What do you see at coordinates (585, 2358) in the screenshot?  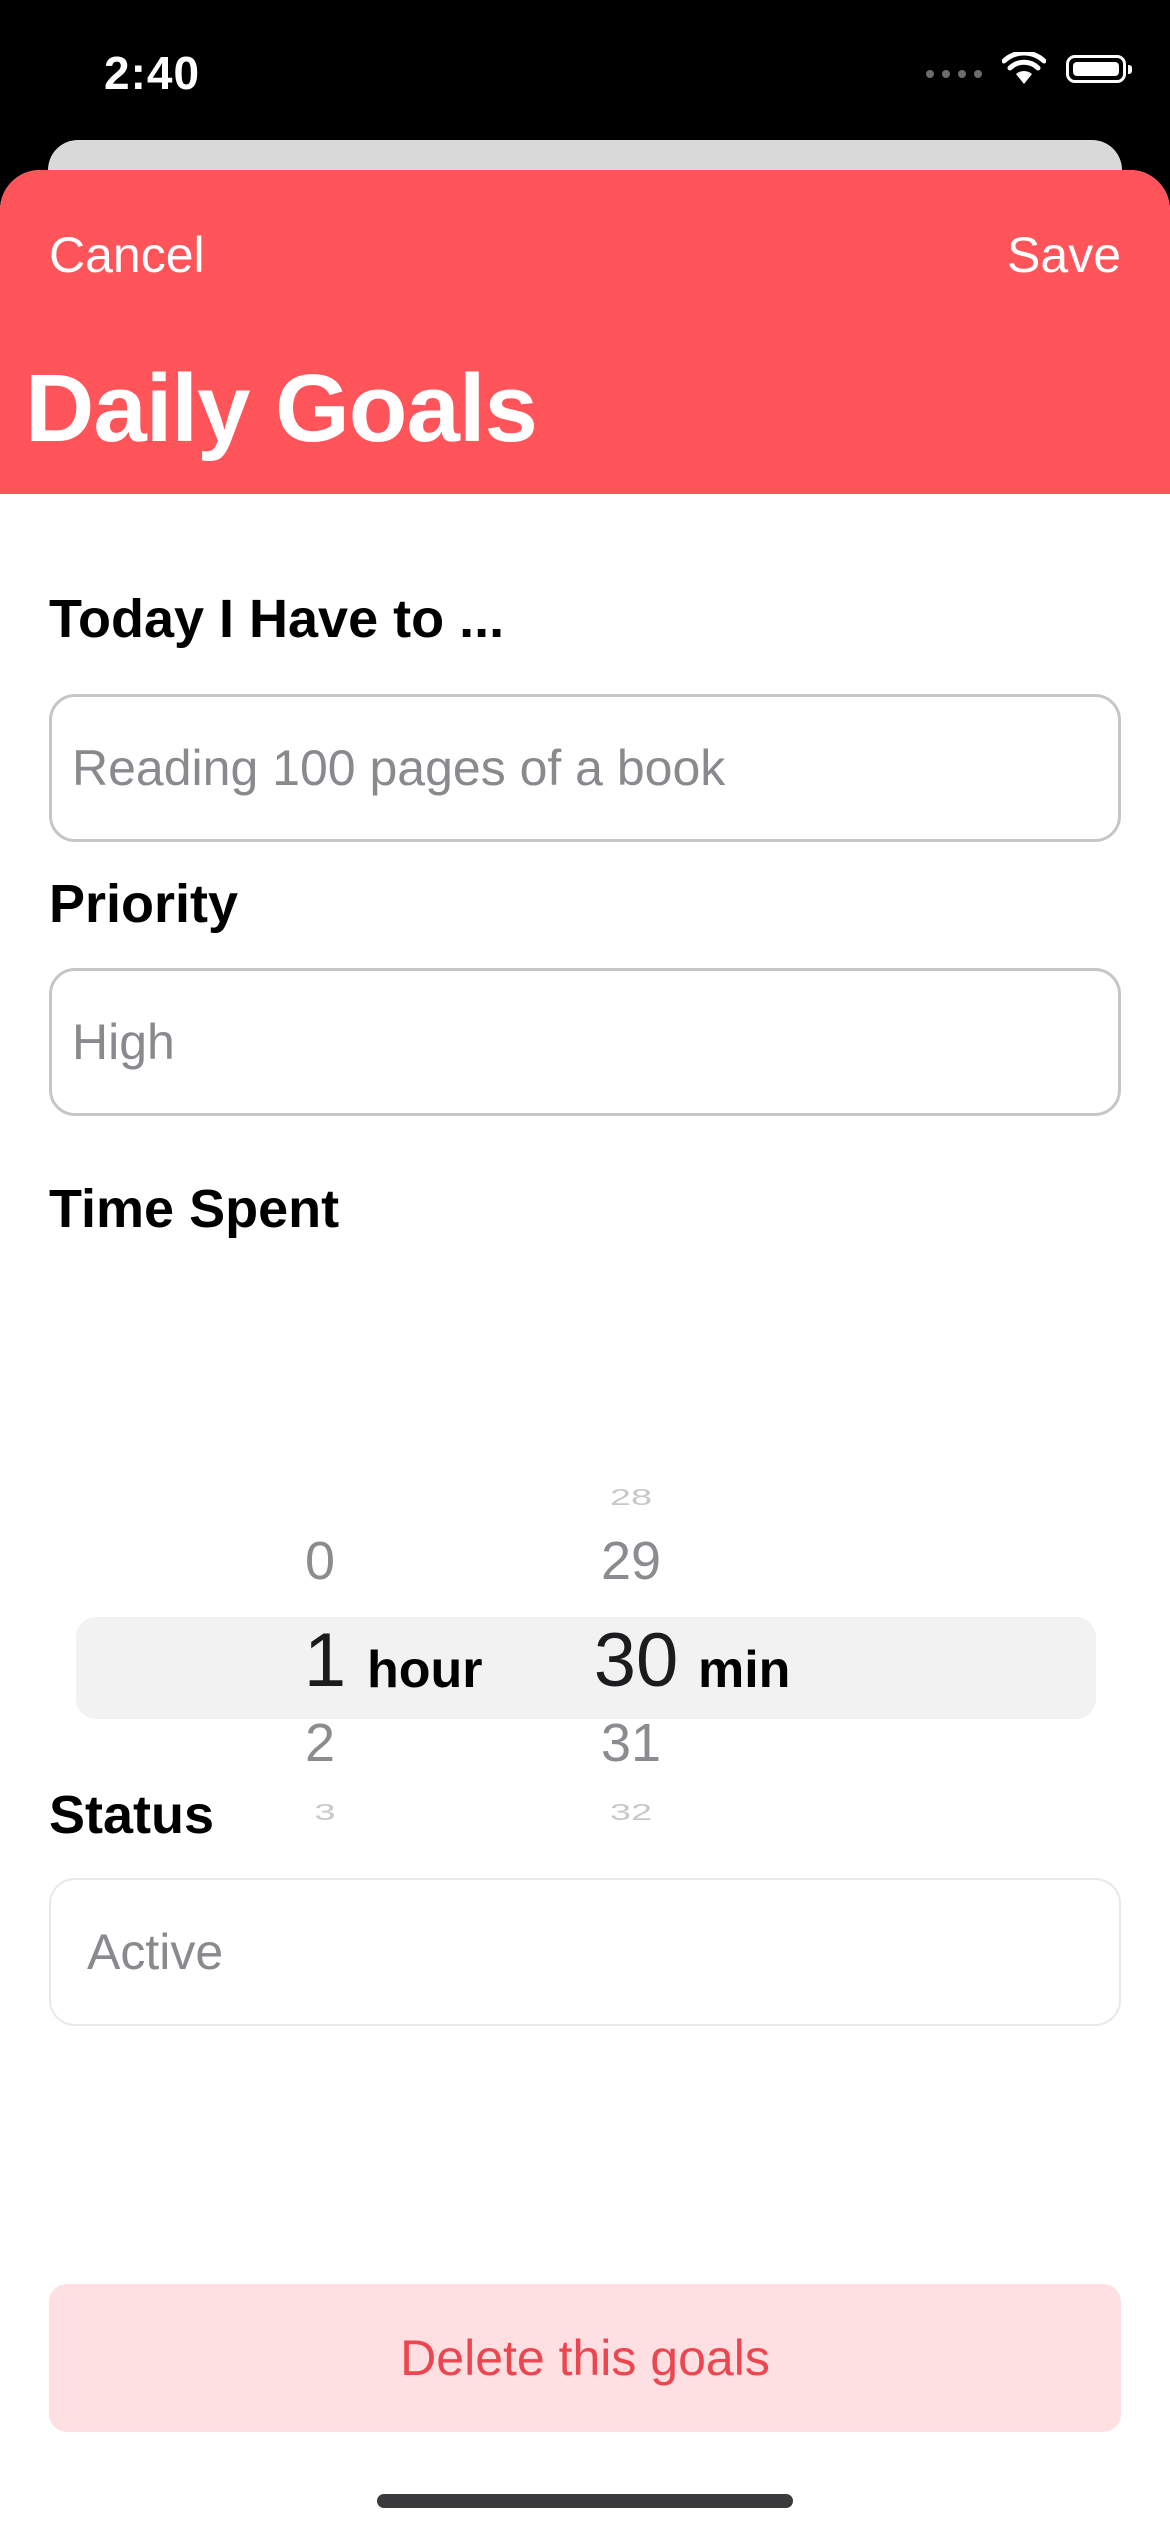 I see `delete-goal-button: Delete this goals` at bounding box center [585, 2358].